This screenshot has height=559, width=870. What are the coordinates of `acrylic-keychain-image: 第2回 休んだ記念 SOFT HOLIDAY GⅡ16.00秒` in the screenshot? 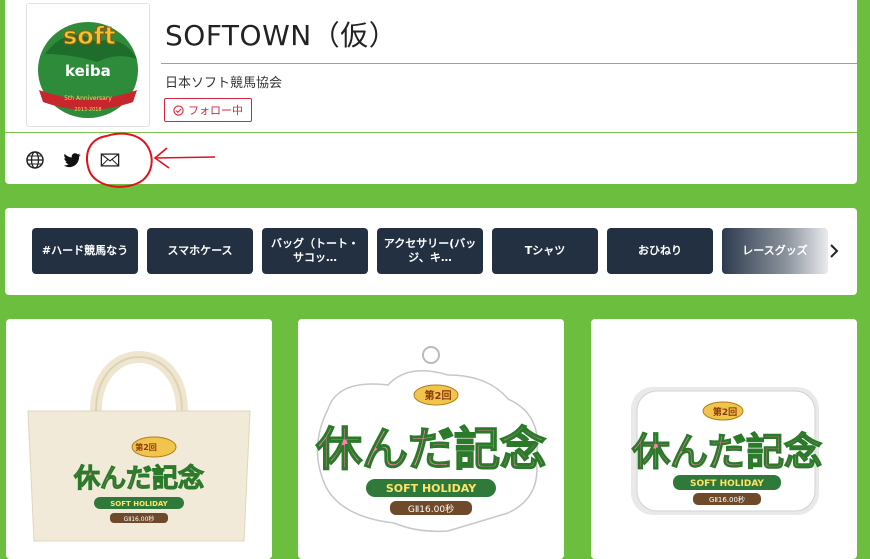 It's located at (430, 439).